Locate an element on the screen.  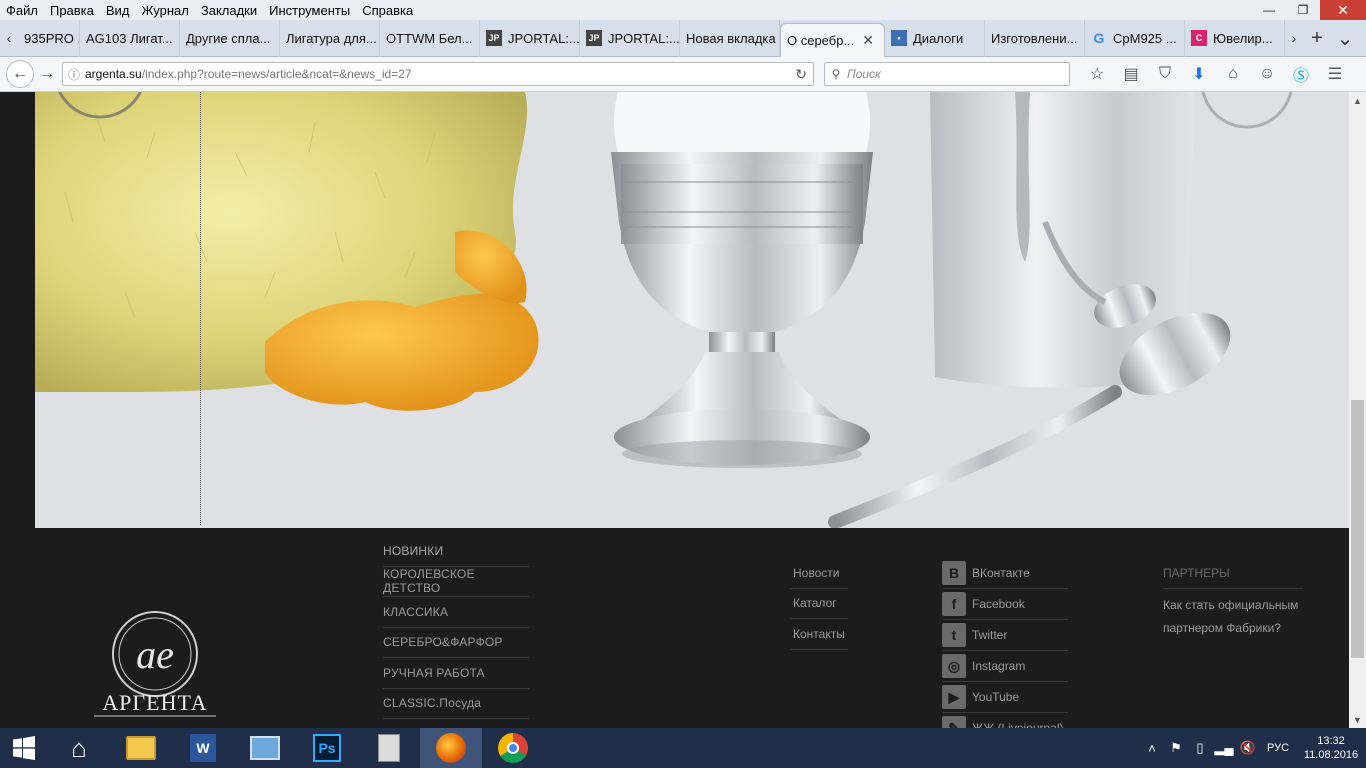
category-link: НОВИНКИ is located at coordinates (456, 551).